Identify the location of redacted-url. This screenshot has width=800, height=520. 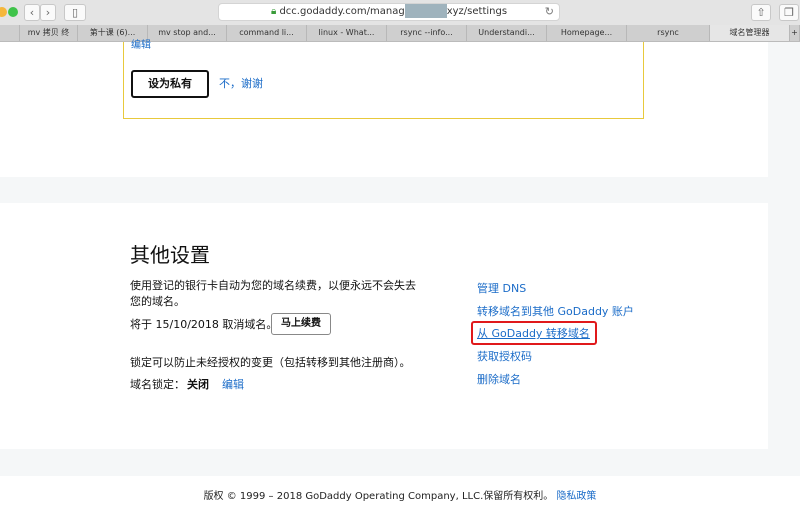
(425, 11).